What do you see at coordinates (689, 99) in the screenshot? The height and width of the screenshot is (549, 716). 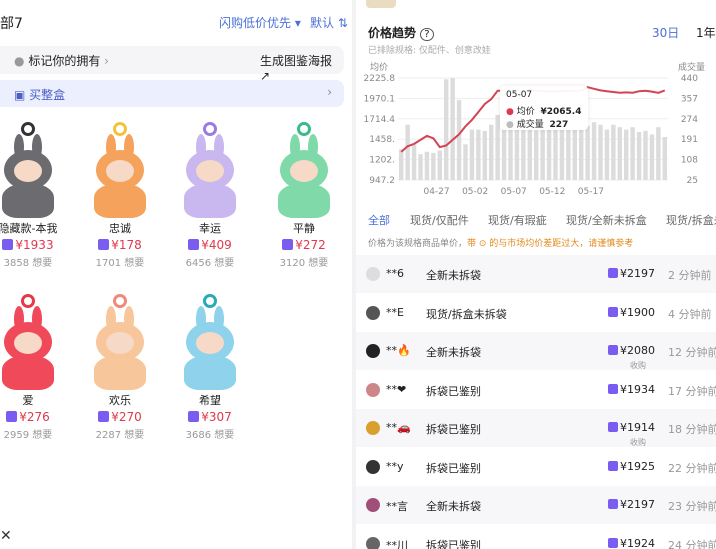 I see `y-right-tick: 357` at bounding box center [689, 99].